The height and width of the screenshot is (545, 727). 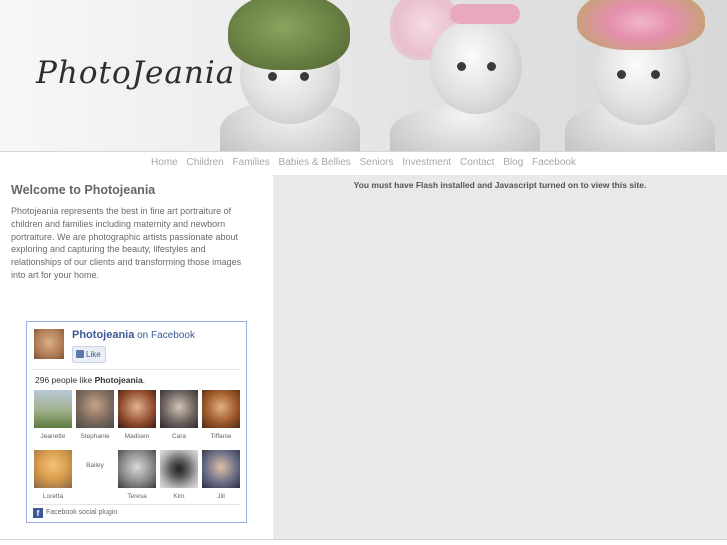 What do you see at coordinates (426, 162) in the screenshot?
I see `nav-investment: Investment` at bounding box center [426, 162].